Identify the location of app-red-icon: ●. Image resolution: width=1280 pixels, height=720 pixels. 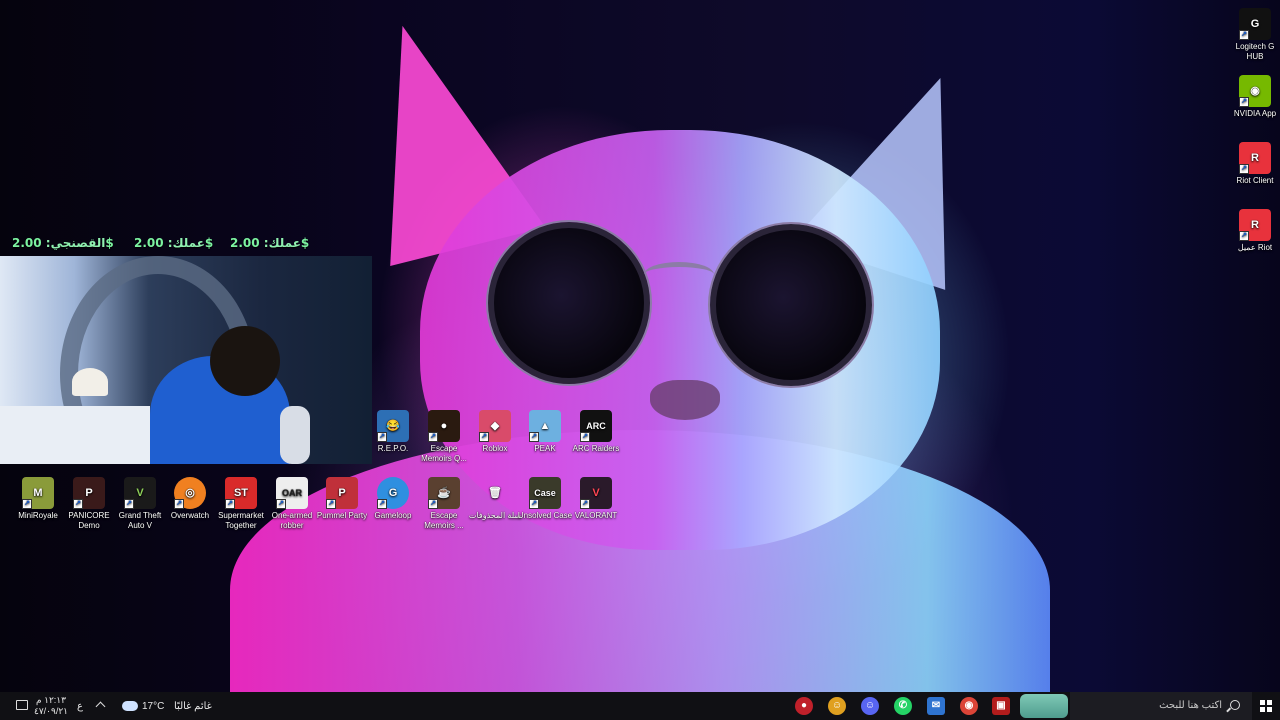
(804, 706).